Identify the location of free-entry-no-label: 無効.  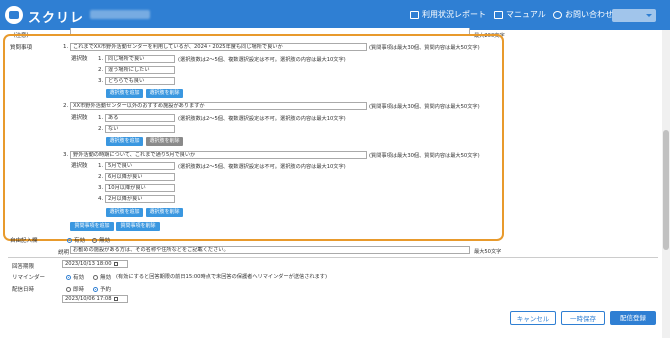
(105, 241).